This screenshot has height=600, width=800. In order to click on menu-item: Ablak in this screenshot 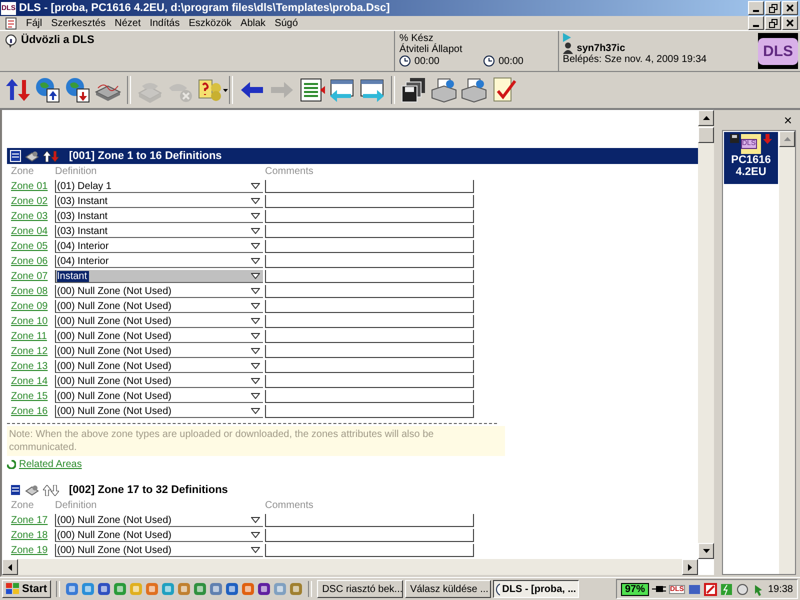, I will do `click(253, 23)`.